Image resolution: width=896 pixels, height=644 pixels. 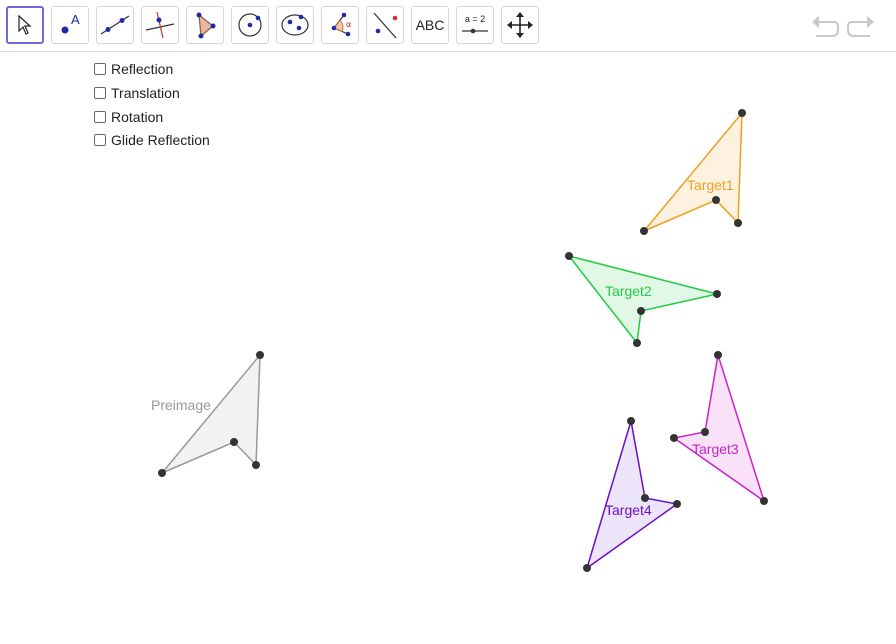 What do you see at coordinates (348, 24) in the screenshot?
I see `angle-glyph: α` at bounding box center [348, 24].